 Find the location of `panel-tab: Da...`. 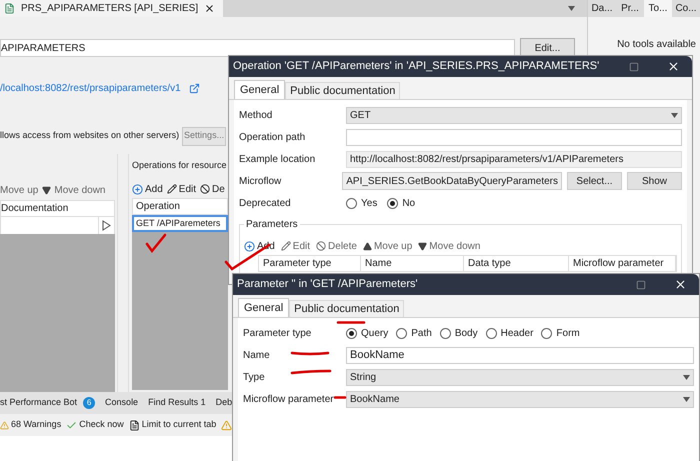

panel-tab: Da... is located at coordinates (602, 8).